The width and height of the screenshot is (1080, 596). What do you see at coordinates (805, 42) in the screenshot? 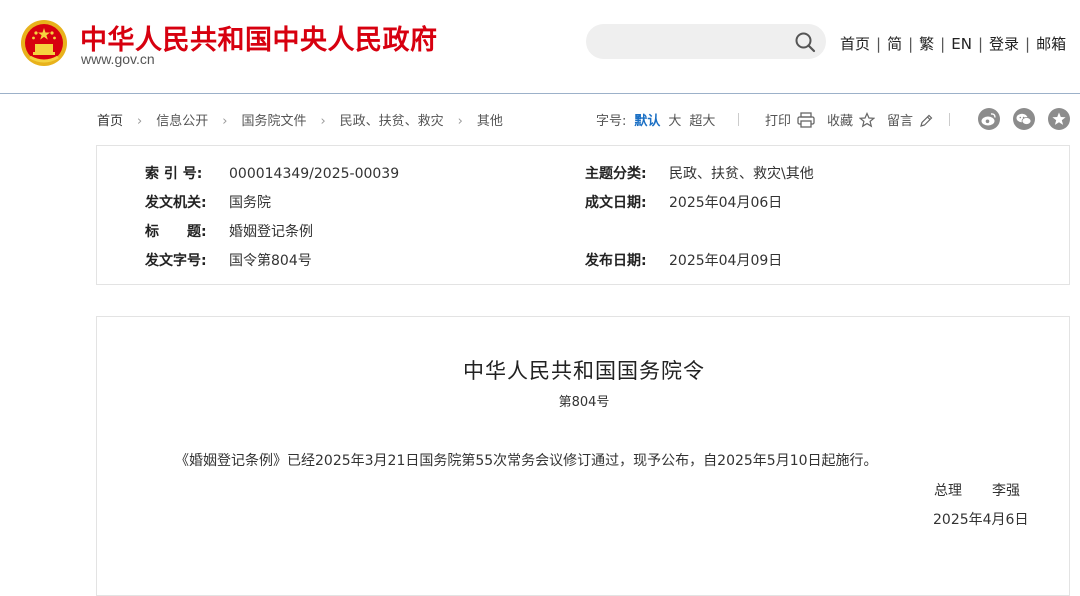
I see `search-icon` at bounding box center [805, 42].